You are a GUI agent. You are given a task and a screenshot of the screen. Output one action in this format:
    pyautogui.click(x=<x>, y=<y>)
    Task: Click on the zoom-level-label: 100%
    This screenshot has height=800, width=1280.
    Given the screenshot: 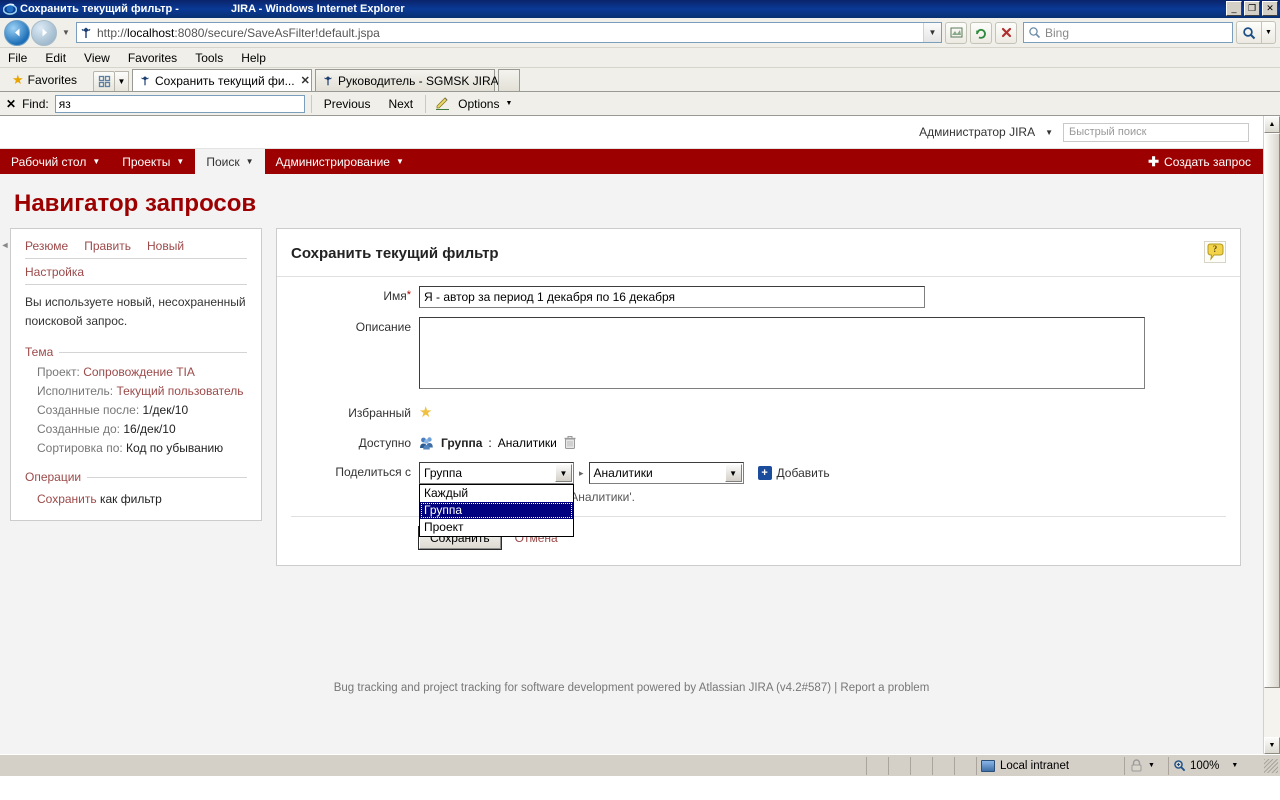 What is the action you would take?
    pyautogui.click(x=1205, y=765)
    